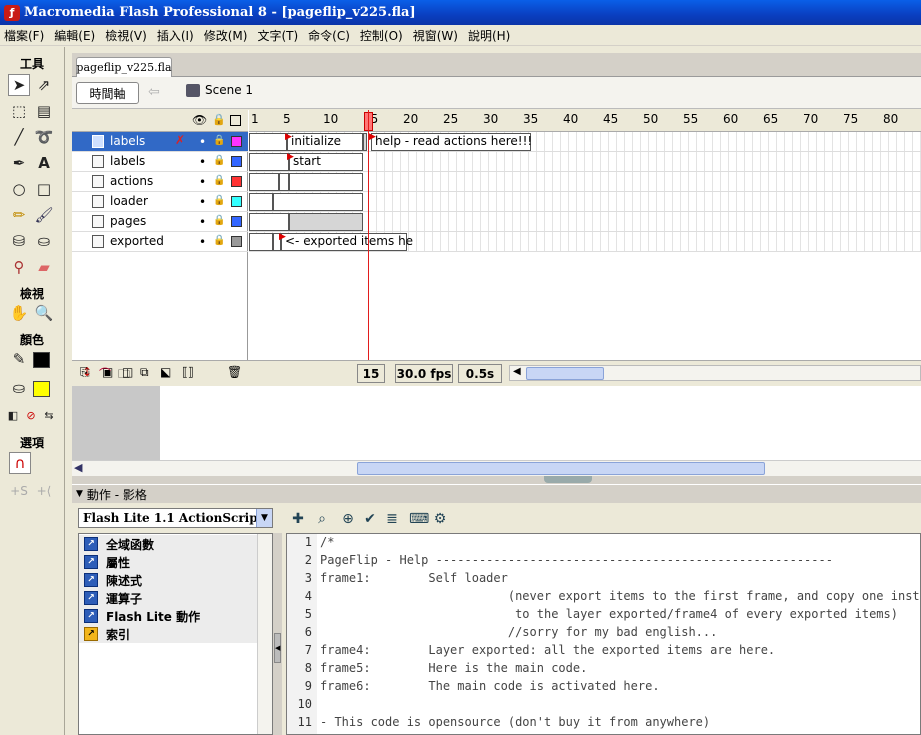 This screenshot has height=735, width=921. What do you see at coordinates (19, 163) in the screenshot?
I see `pen-tool-icon: ✒` at bounding box center [19, 163].